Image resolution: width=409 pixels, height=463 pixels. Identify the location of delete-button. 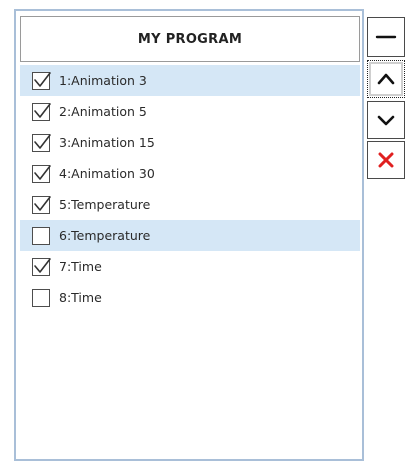
(386, 160).